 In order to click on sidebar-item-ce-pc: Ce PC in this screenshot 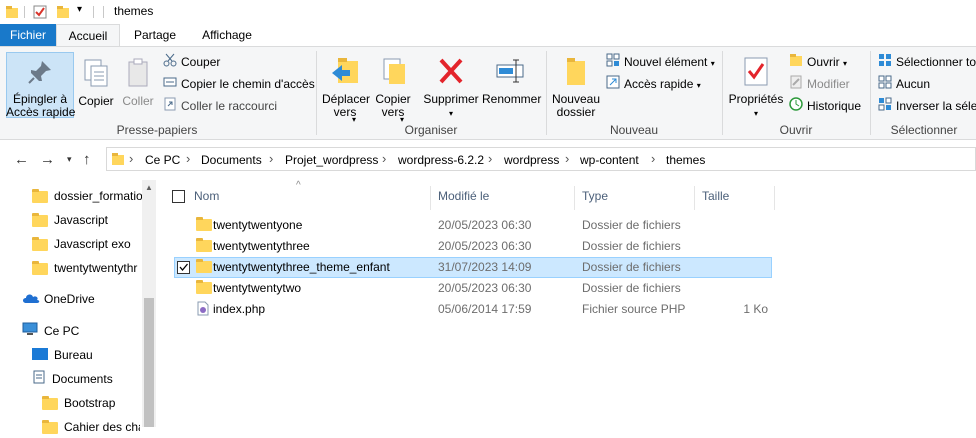, I will do `click(50, 331)`.